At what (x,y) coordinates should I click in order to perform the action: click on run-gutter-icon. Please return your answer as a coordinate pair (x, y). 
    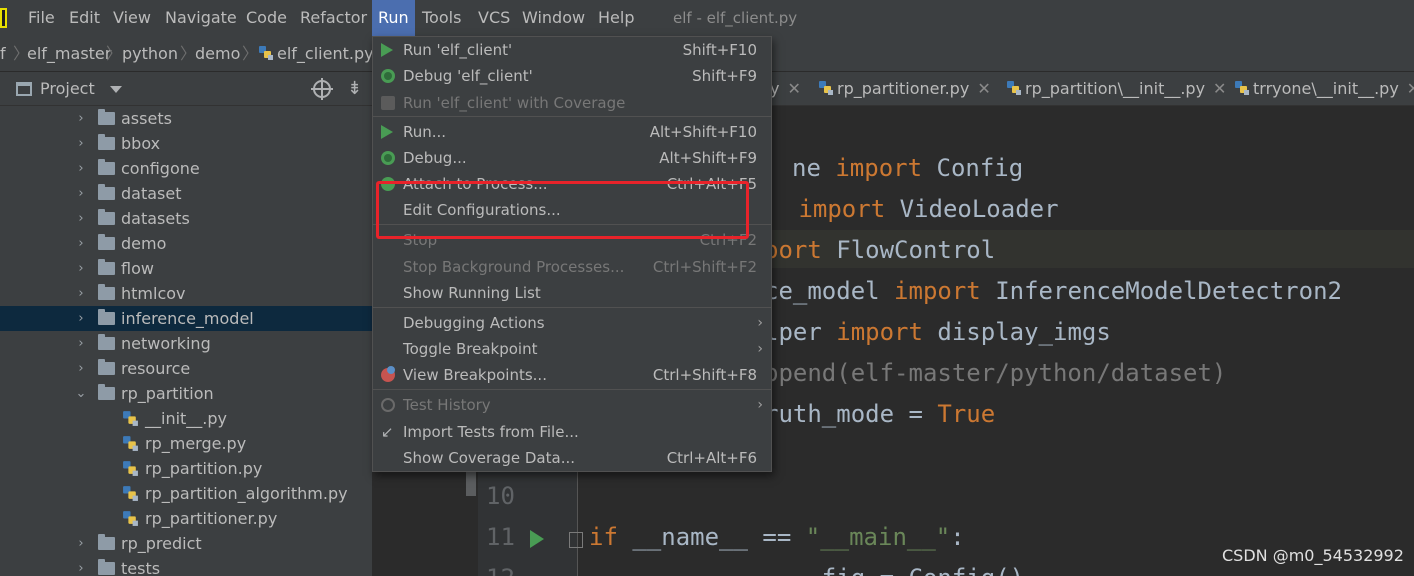
    Looking at the image, I should click on (537, 539).